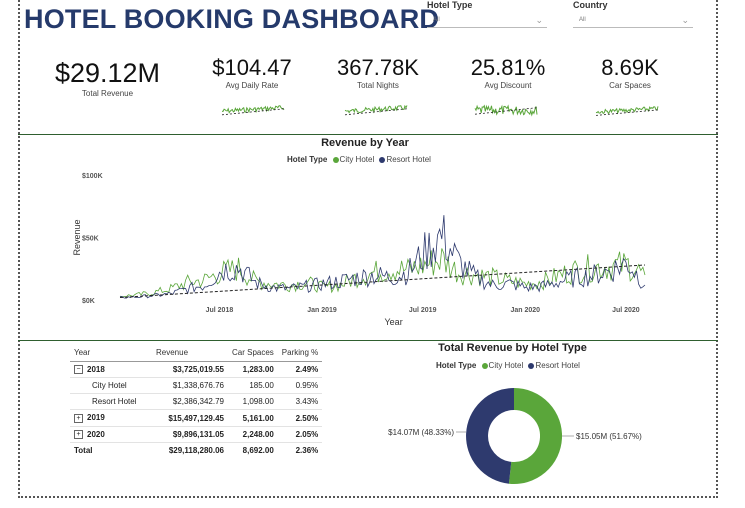 This screenshot has width=745, height=508. What do you see at coordinates (394, 322) in the screenshot?
I see `x-axis-label: Year` at bounding box center [394, 322].